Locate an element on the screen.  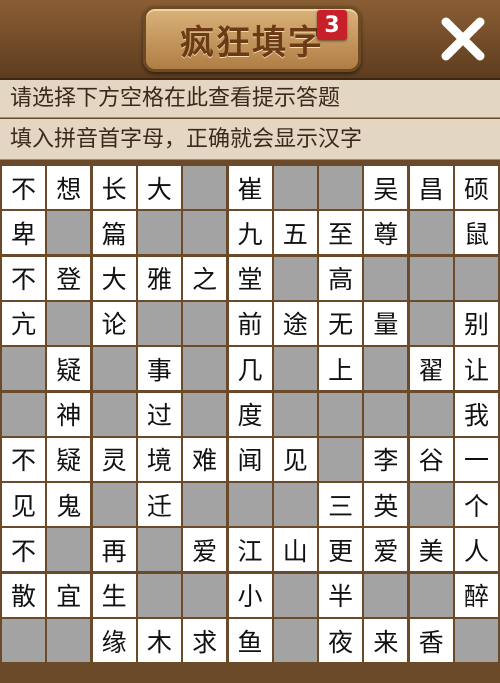
grid-cell: 亢 is located at coordinates (23, 323).